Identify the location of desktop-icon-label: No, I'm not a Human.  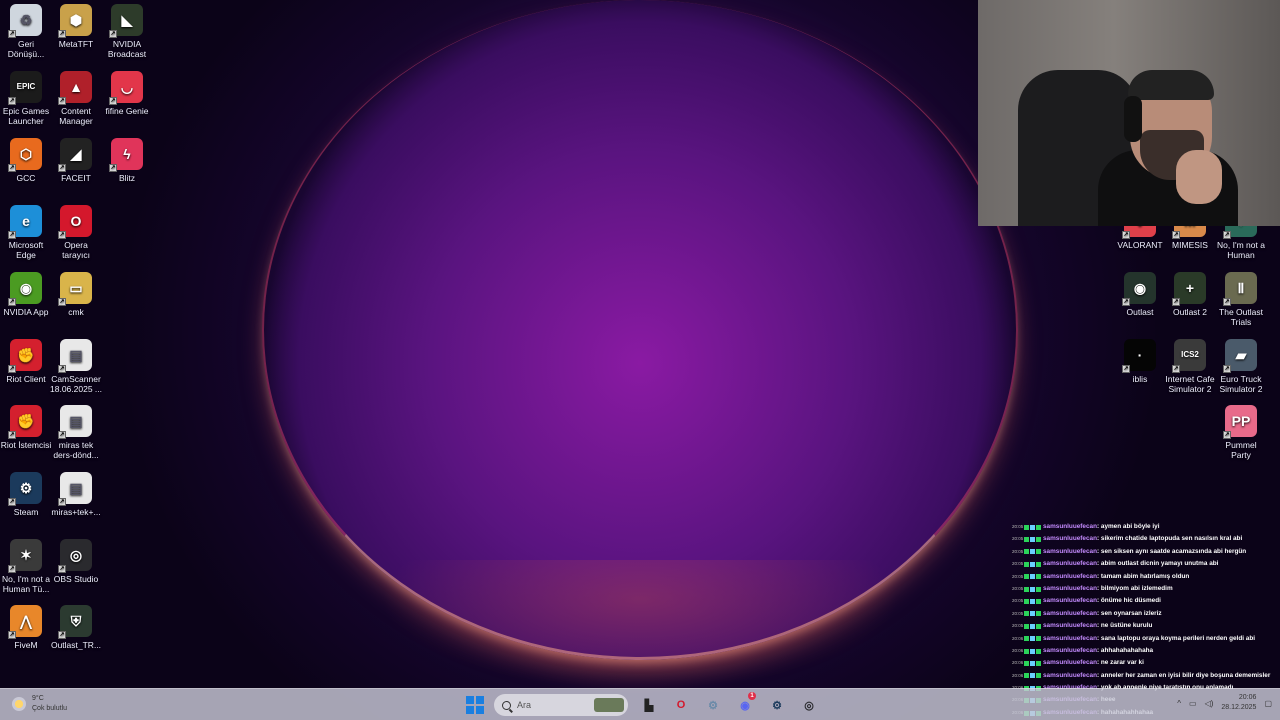
(1241, 250).